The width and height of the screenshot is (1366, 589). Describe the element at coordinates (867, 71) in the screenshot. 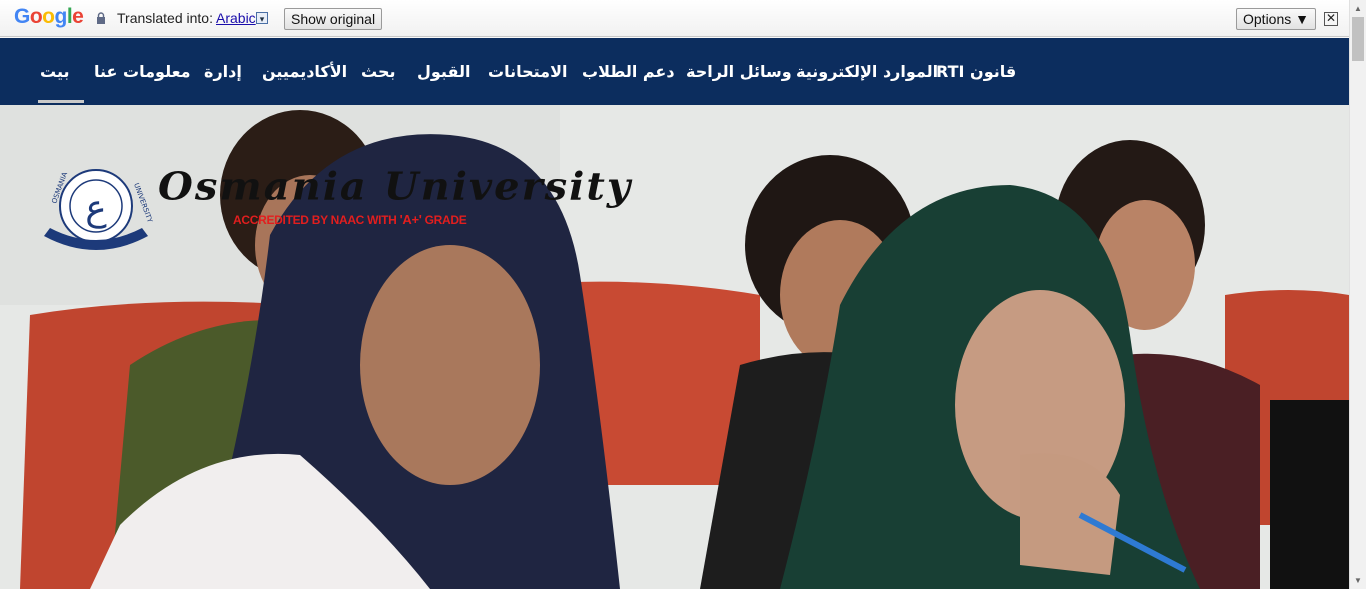

I see `nav-item-e-resources: الموارد الإلكترونية` at that location.